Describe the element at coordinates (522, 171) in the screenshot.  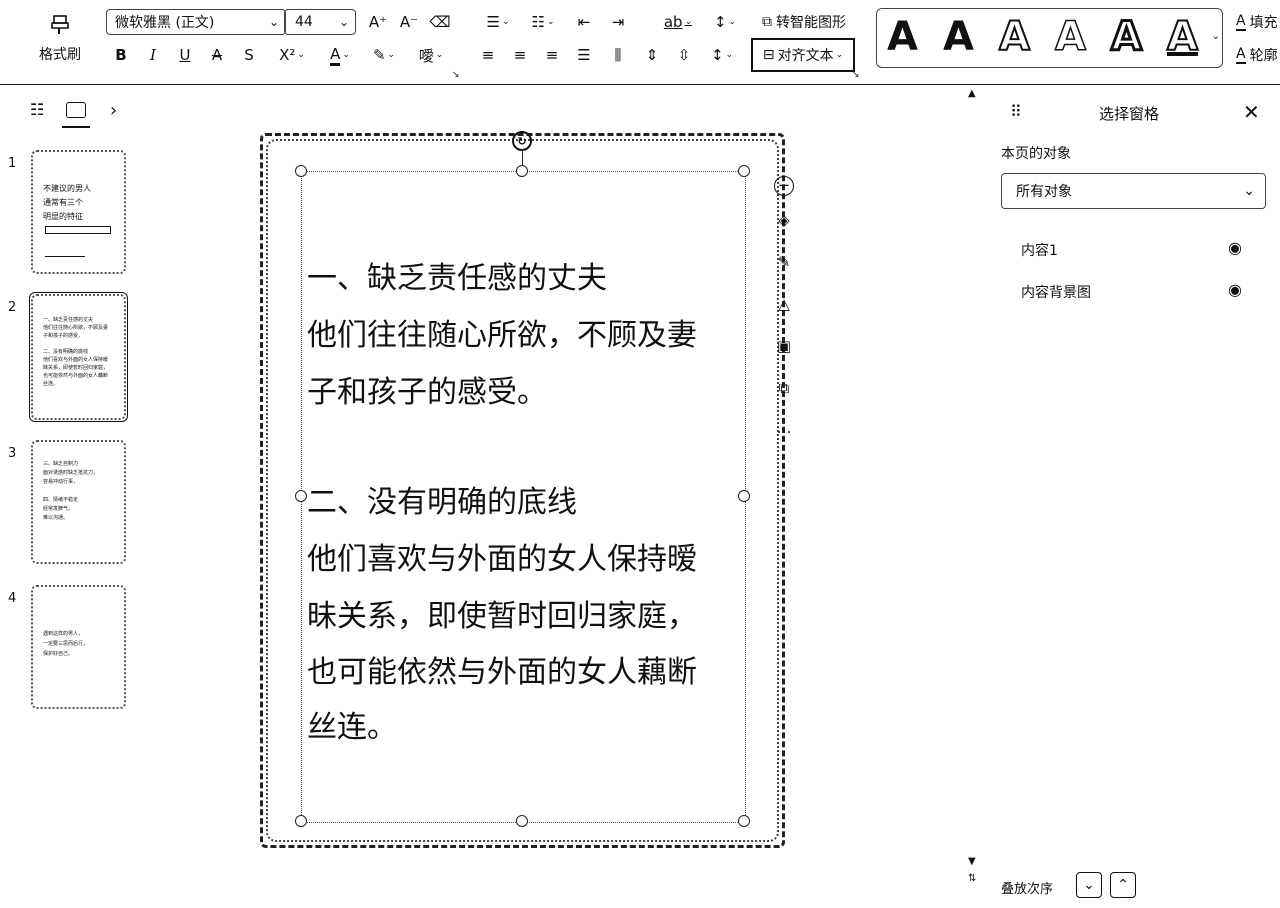
I see `resize-handle-tc` at that location.